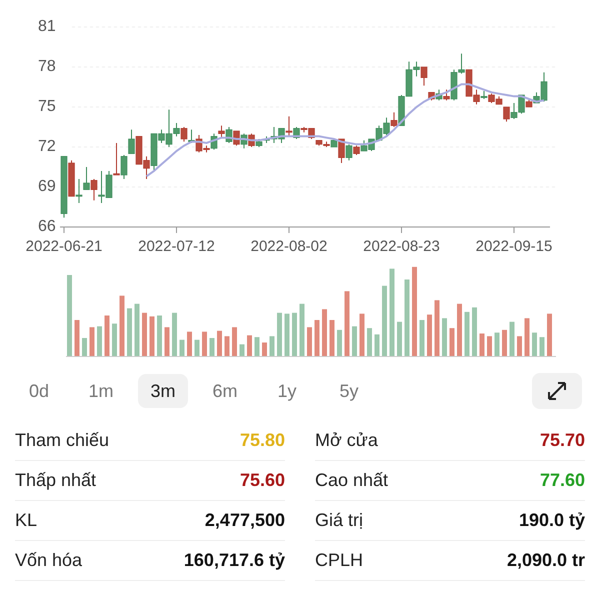  What do you see at coordinates (339, 520) in the screenshot?
I see `stat-label: Giá trị` at bounding box center [339, 520].